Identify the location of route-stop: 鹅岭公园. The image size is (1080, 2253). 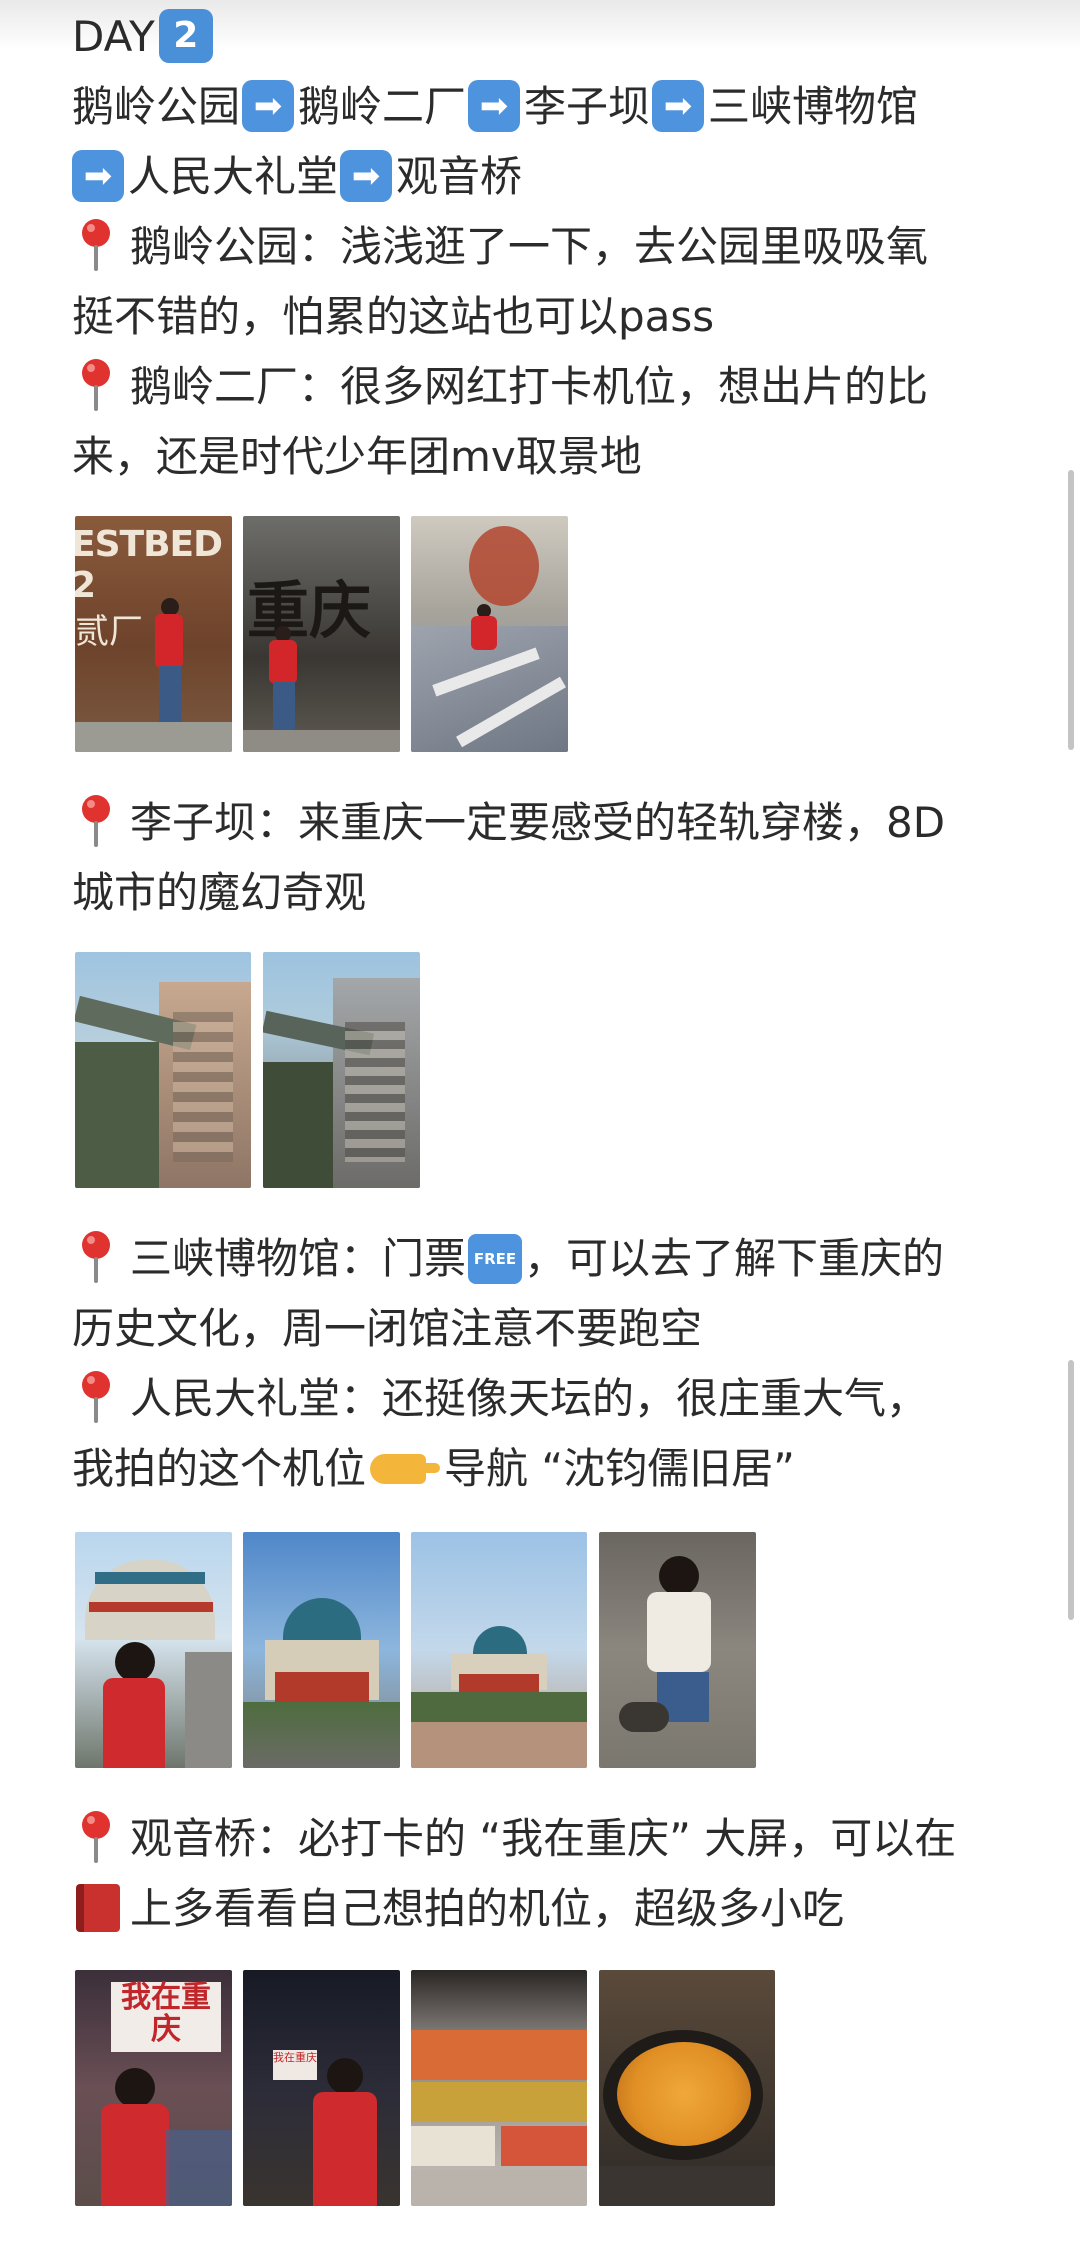
(156, 106).